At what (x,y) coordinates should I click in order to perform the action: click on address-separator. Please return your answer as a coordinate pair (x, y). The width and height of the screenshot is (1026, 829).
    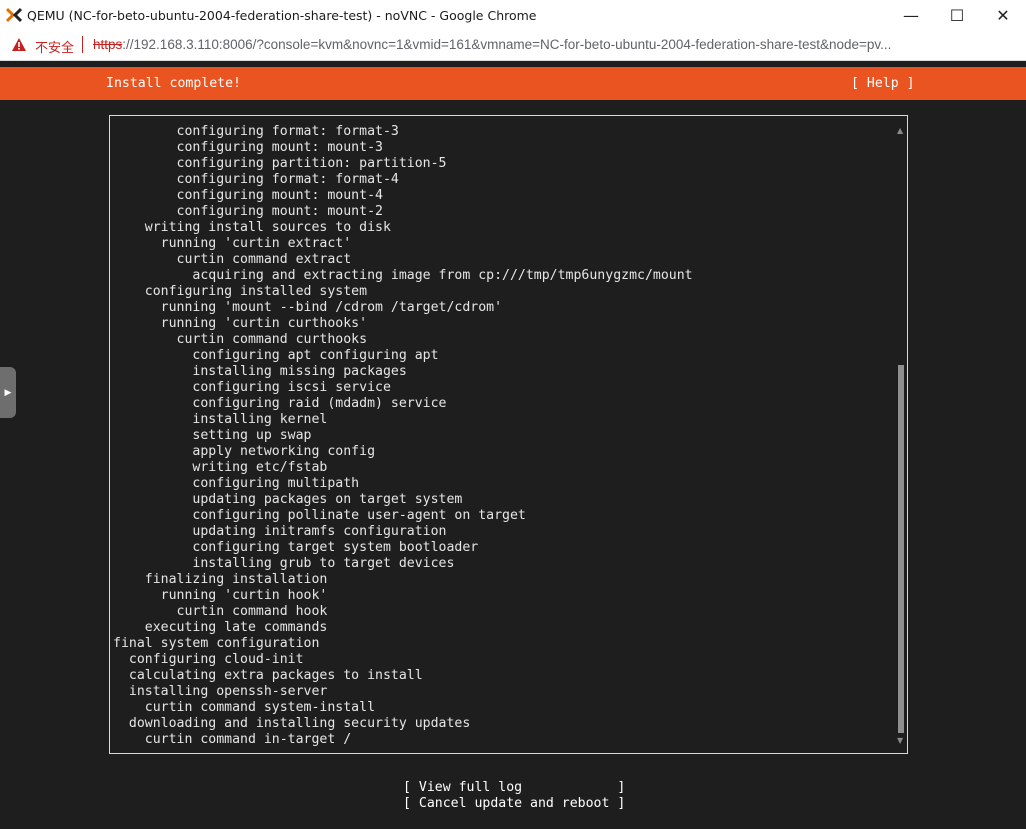
    Looking at the image, I should click on (82, 44).